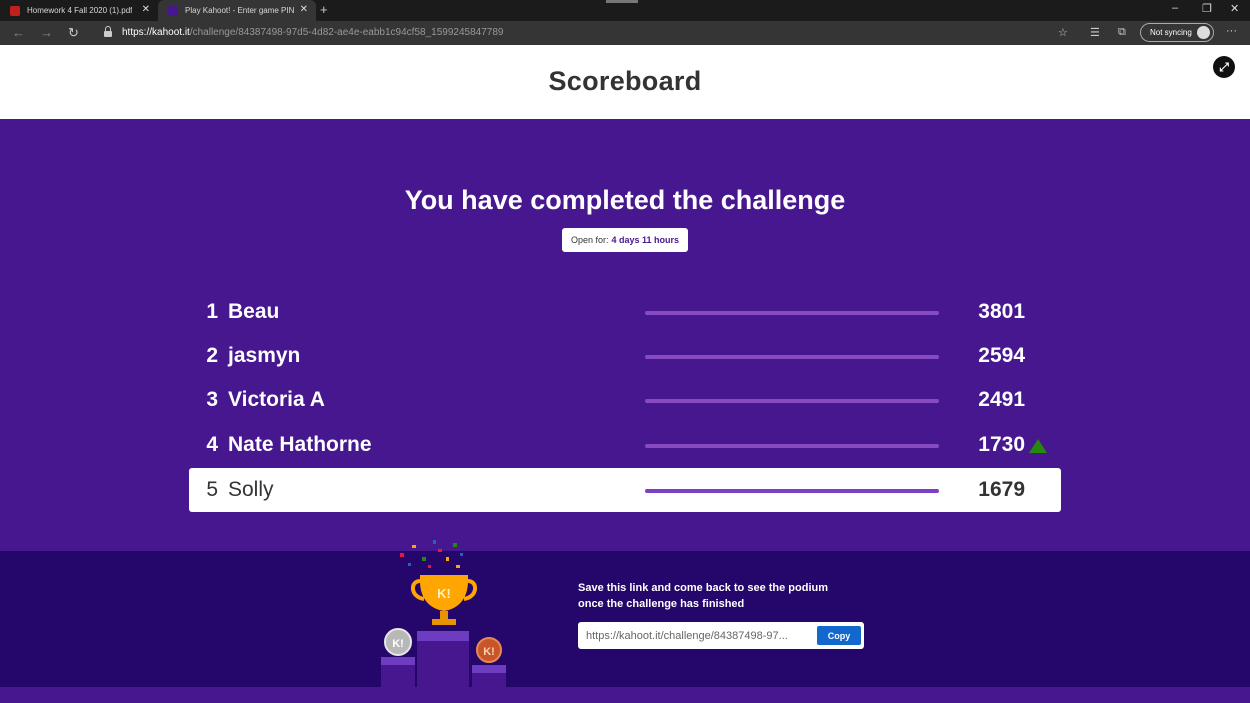  Describe the element at coordinates (1175, 8) in the screenshot. I see `minimize-icon: –` at that location.